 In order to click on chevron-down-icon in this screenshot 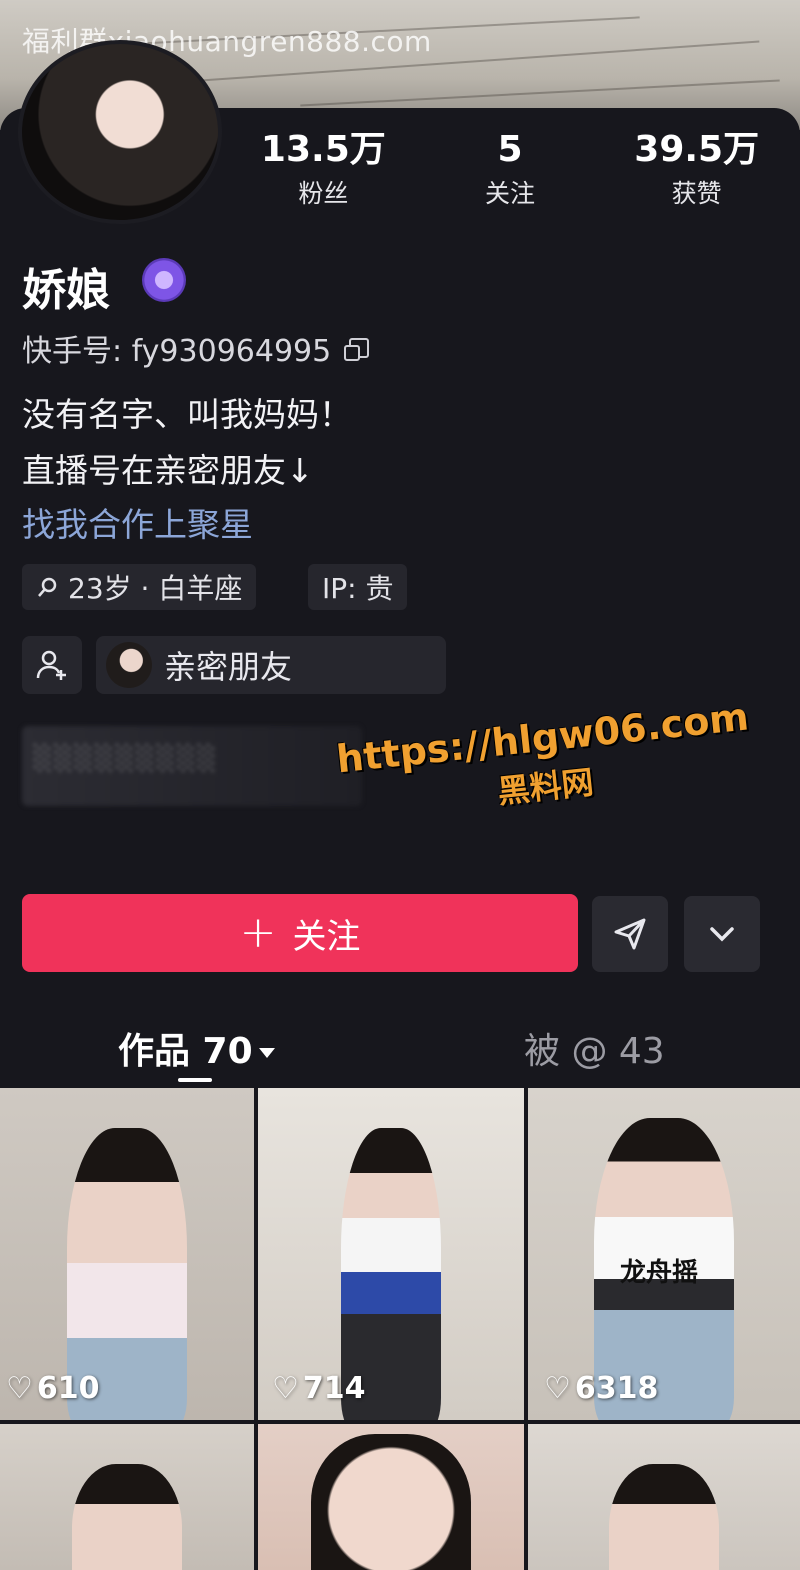, I will do `click(722, 934)`.